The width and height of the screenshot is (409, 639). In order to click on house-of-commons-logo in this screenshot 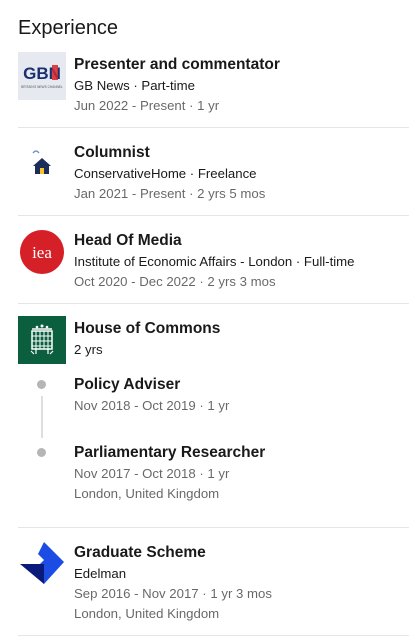, I will do `click(42, 340)`.